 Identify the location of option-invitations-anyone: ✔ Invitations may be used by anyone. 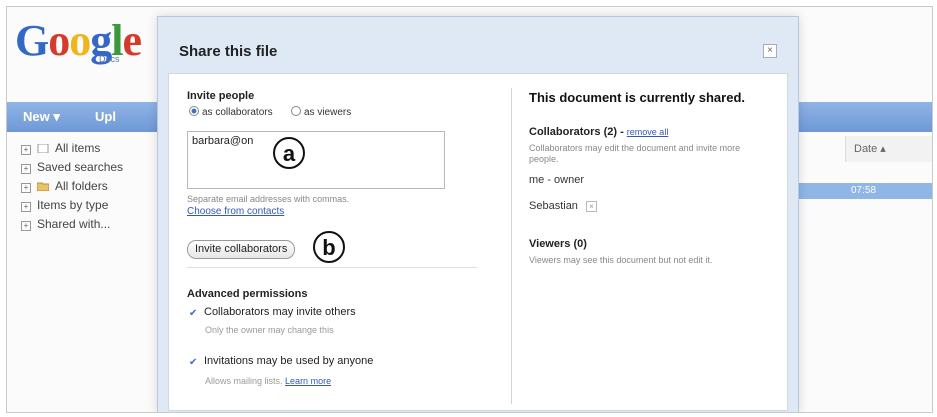
(281, 361).